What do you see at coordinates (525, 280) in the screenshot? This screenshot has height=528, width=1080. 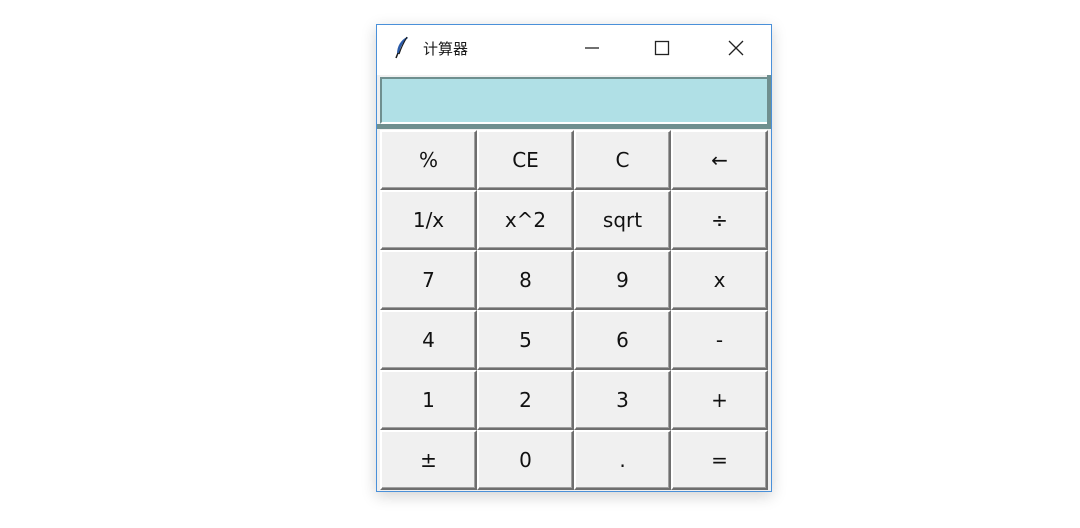 I see `digit-8-button: 8` at bounding box center [525, 280].